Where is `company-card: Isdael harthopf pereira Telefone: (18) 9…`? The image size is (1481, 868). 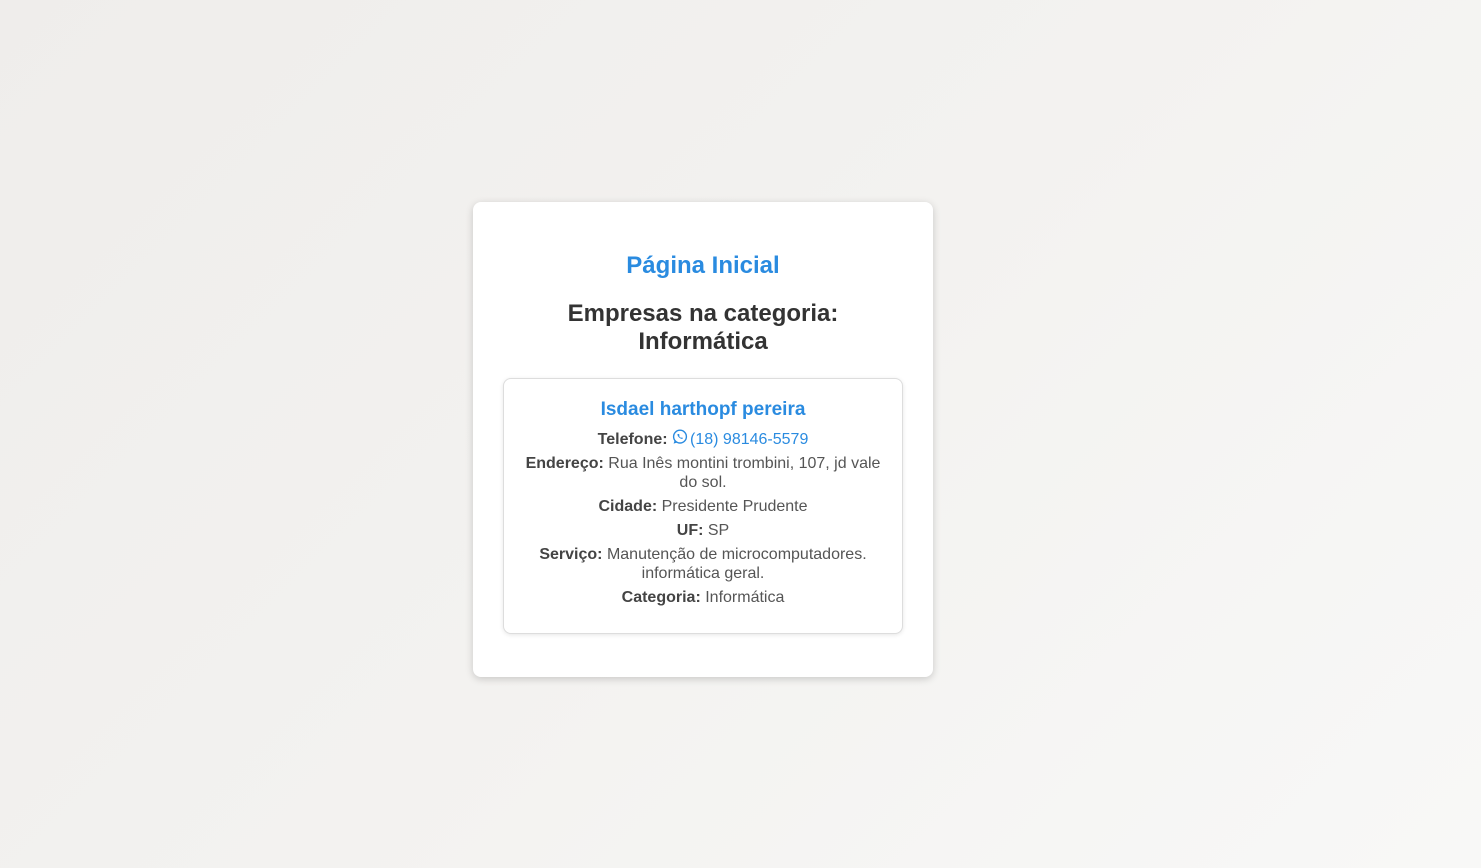
company-card: Isdael harthopf pereira Telefone: (18) 9… is located at coordinates (703, 506).